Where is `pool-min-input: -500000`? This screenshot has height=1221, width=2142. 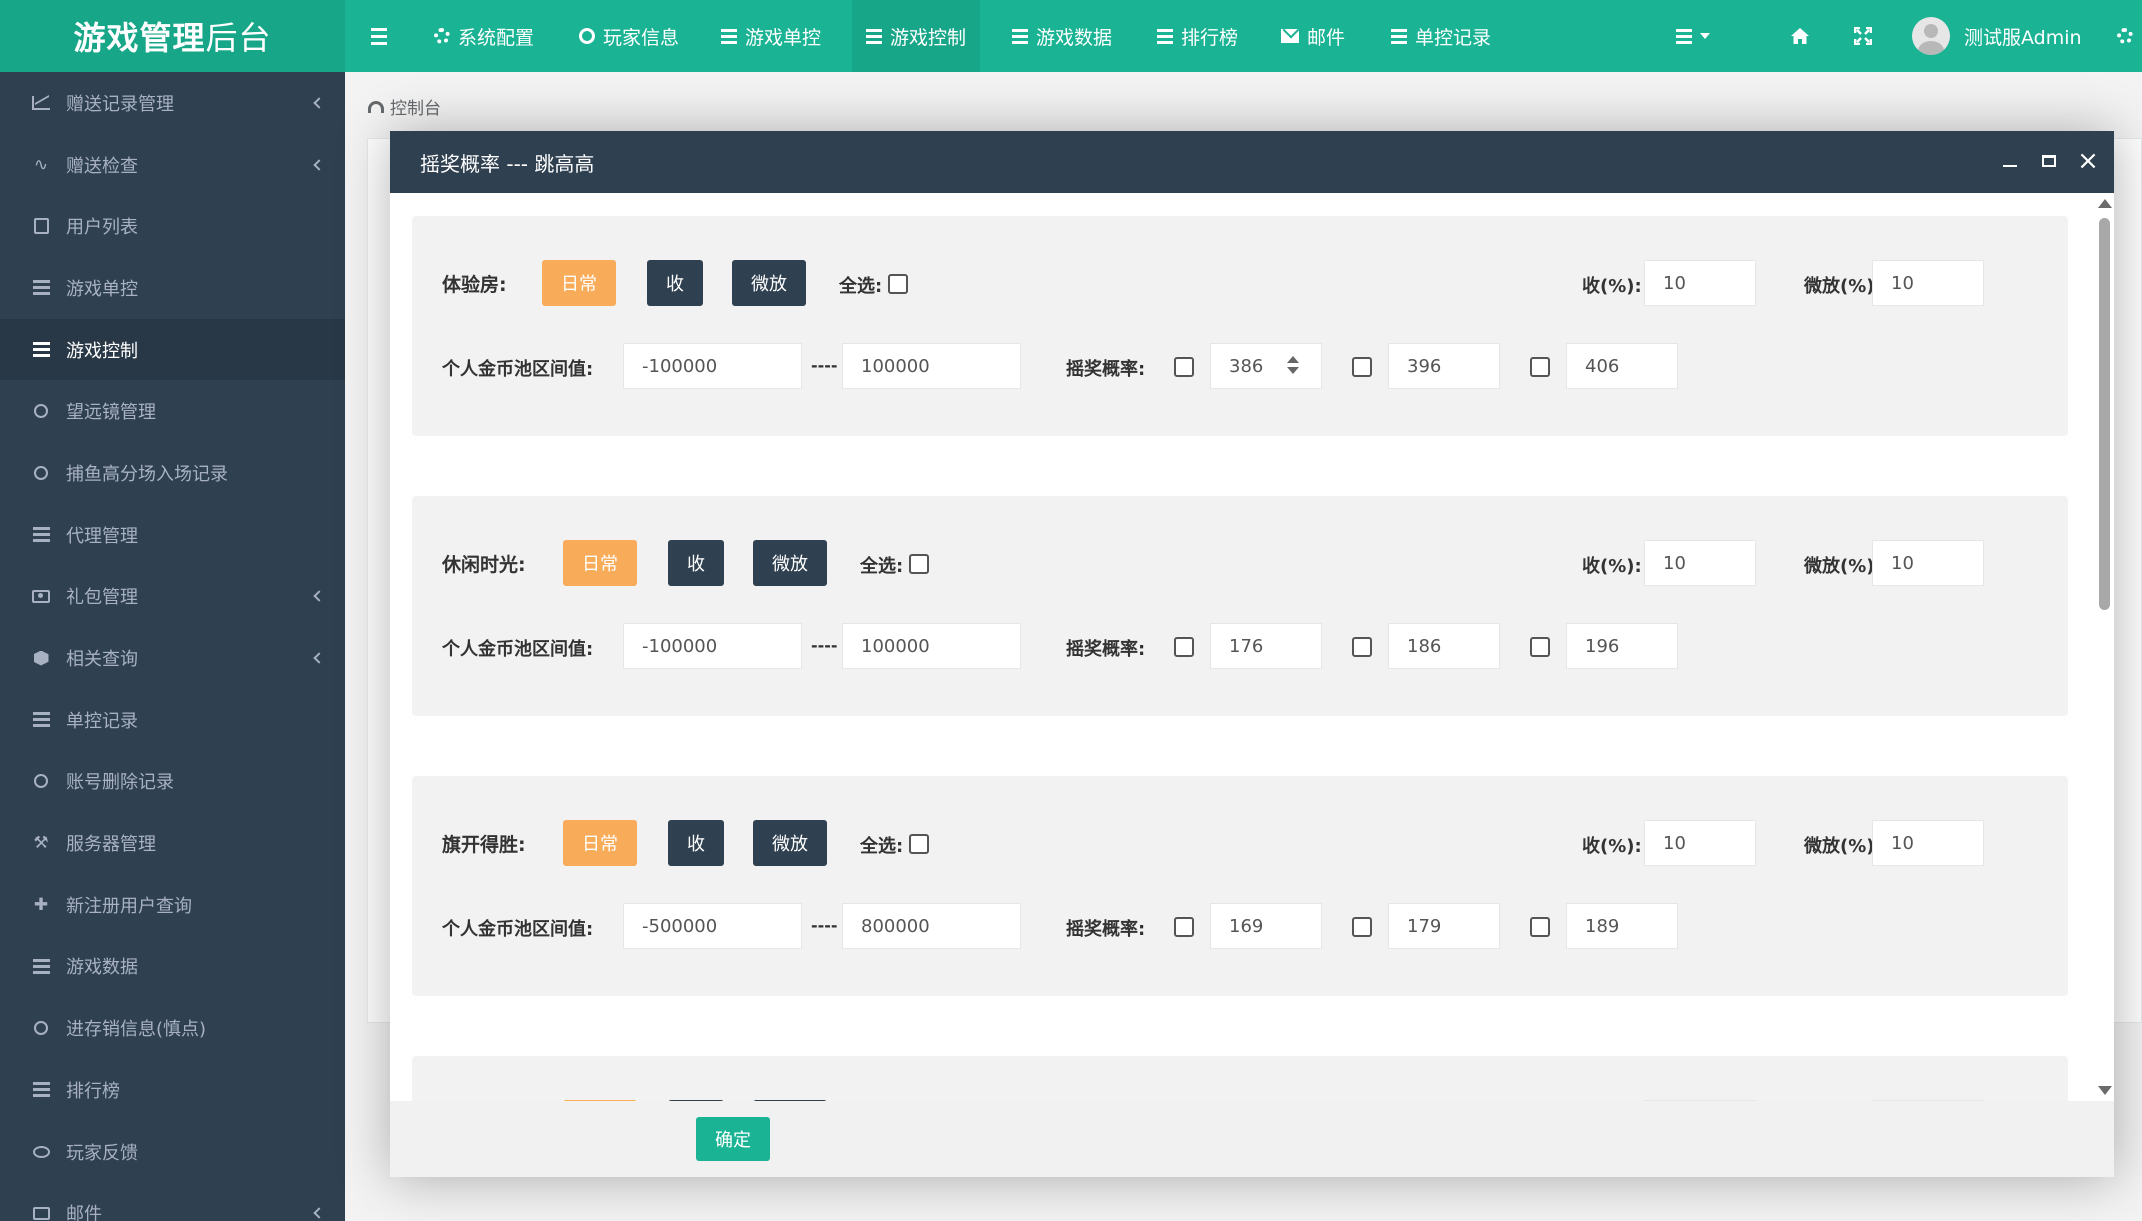
pool-min-input: -500000 is located at coordinates (712, 926).